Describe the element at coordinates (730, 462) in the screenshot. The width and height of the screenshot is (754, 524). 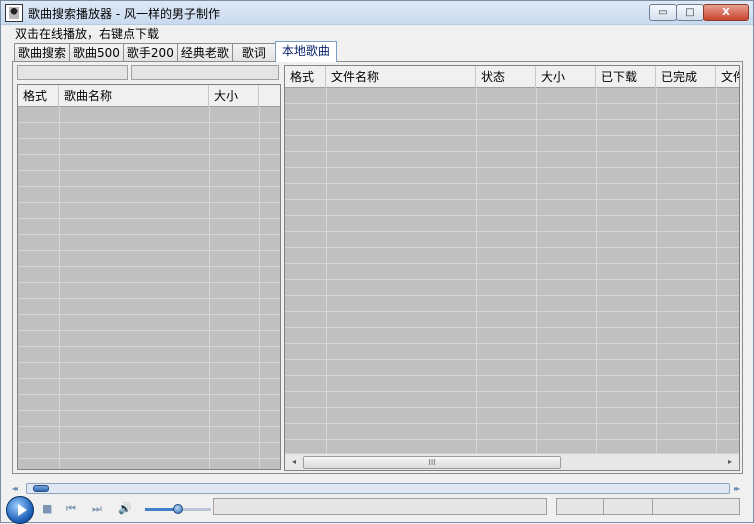
I see `scroll-right-icon: ▸` at that location.